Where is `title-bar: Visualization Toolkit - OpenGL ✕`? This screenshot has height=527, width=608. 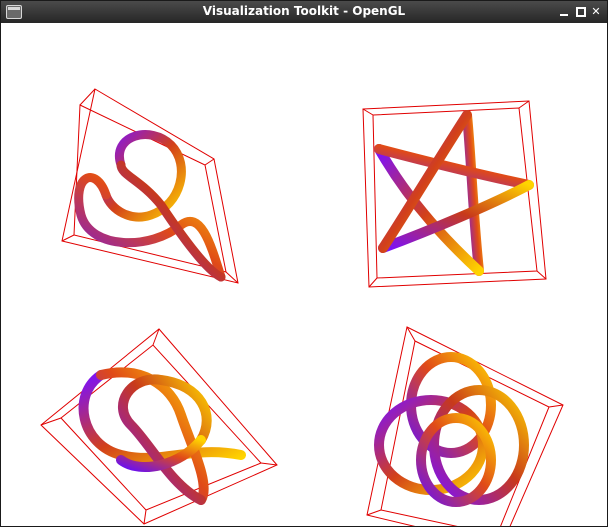 title-bar: Visualization Toolkit - OpenGL ✕ is located at coordinates (304, 12).